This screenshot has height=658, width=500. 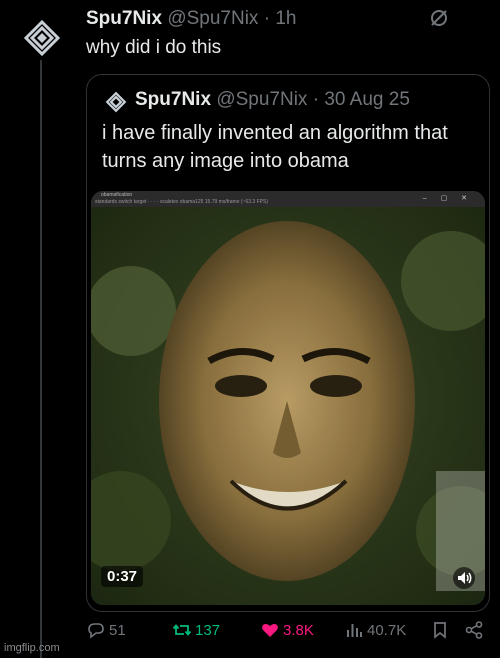 I want to click on share-icon, so click(x=474, y=630).